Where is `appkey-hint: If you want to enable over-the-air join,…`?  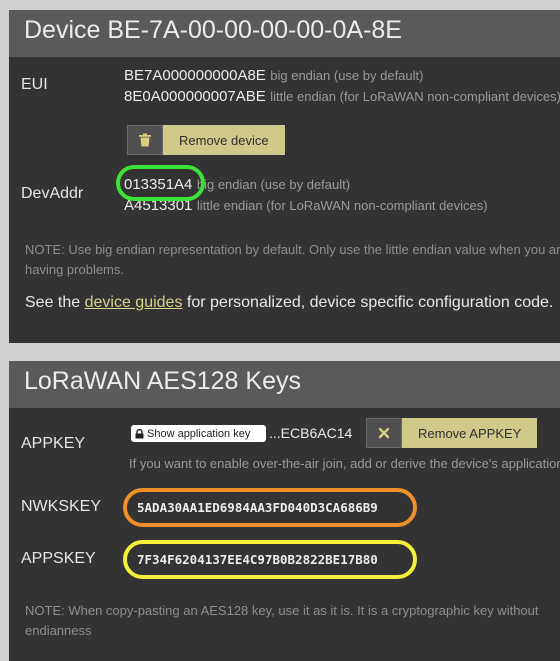 appkey-hint: If you want to enable over-the-air join,… is located at coordinates (344, 463).